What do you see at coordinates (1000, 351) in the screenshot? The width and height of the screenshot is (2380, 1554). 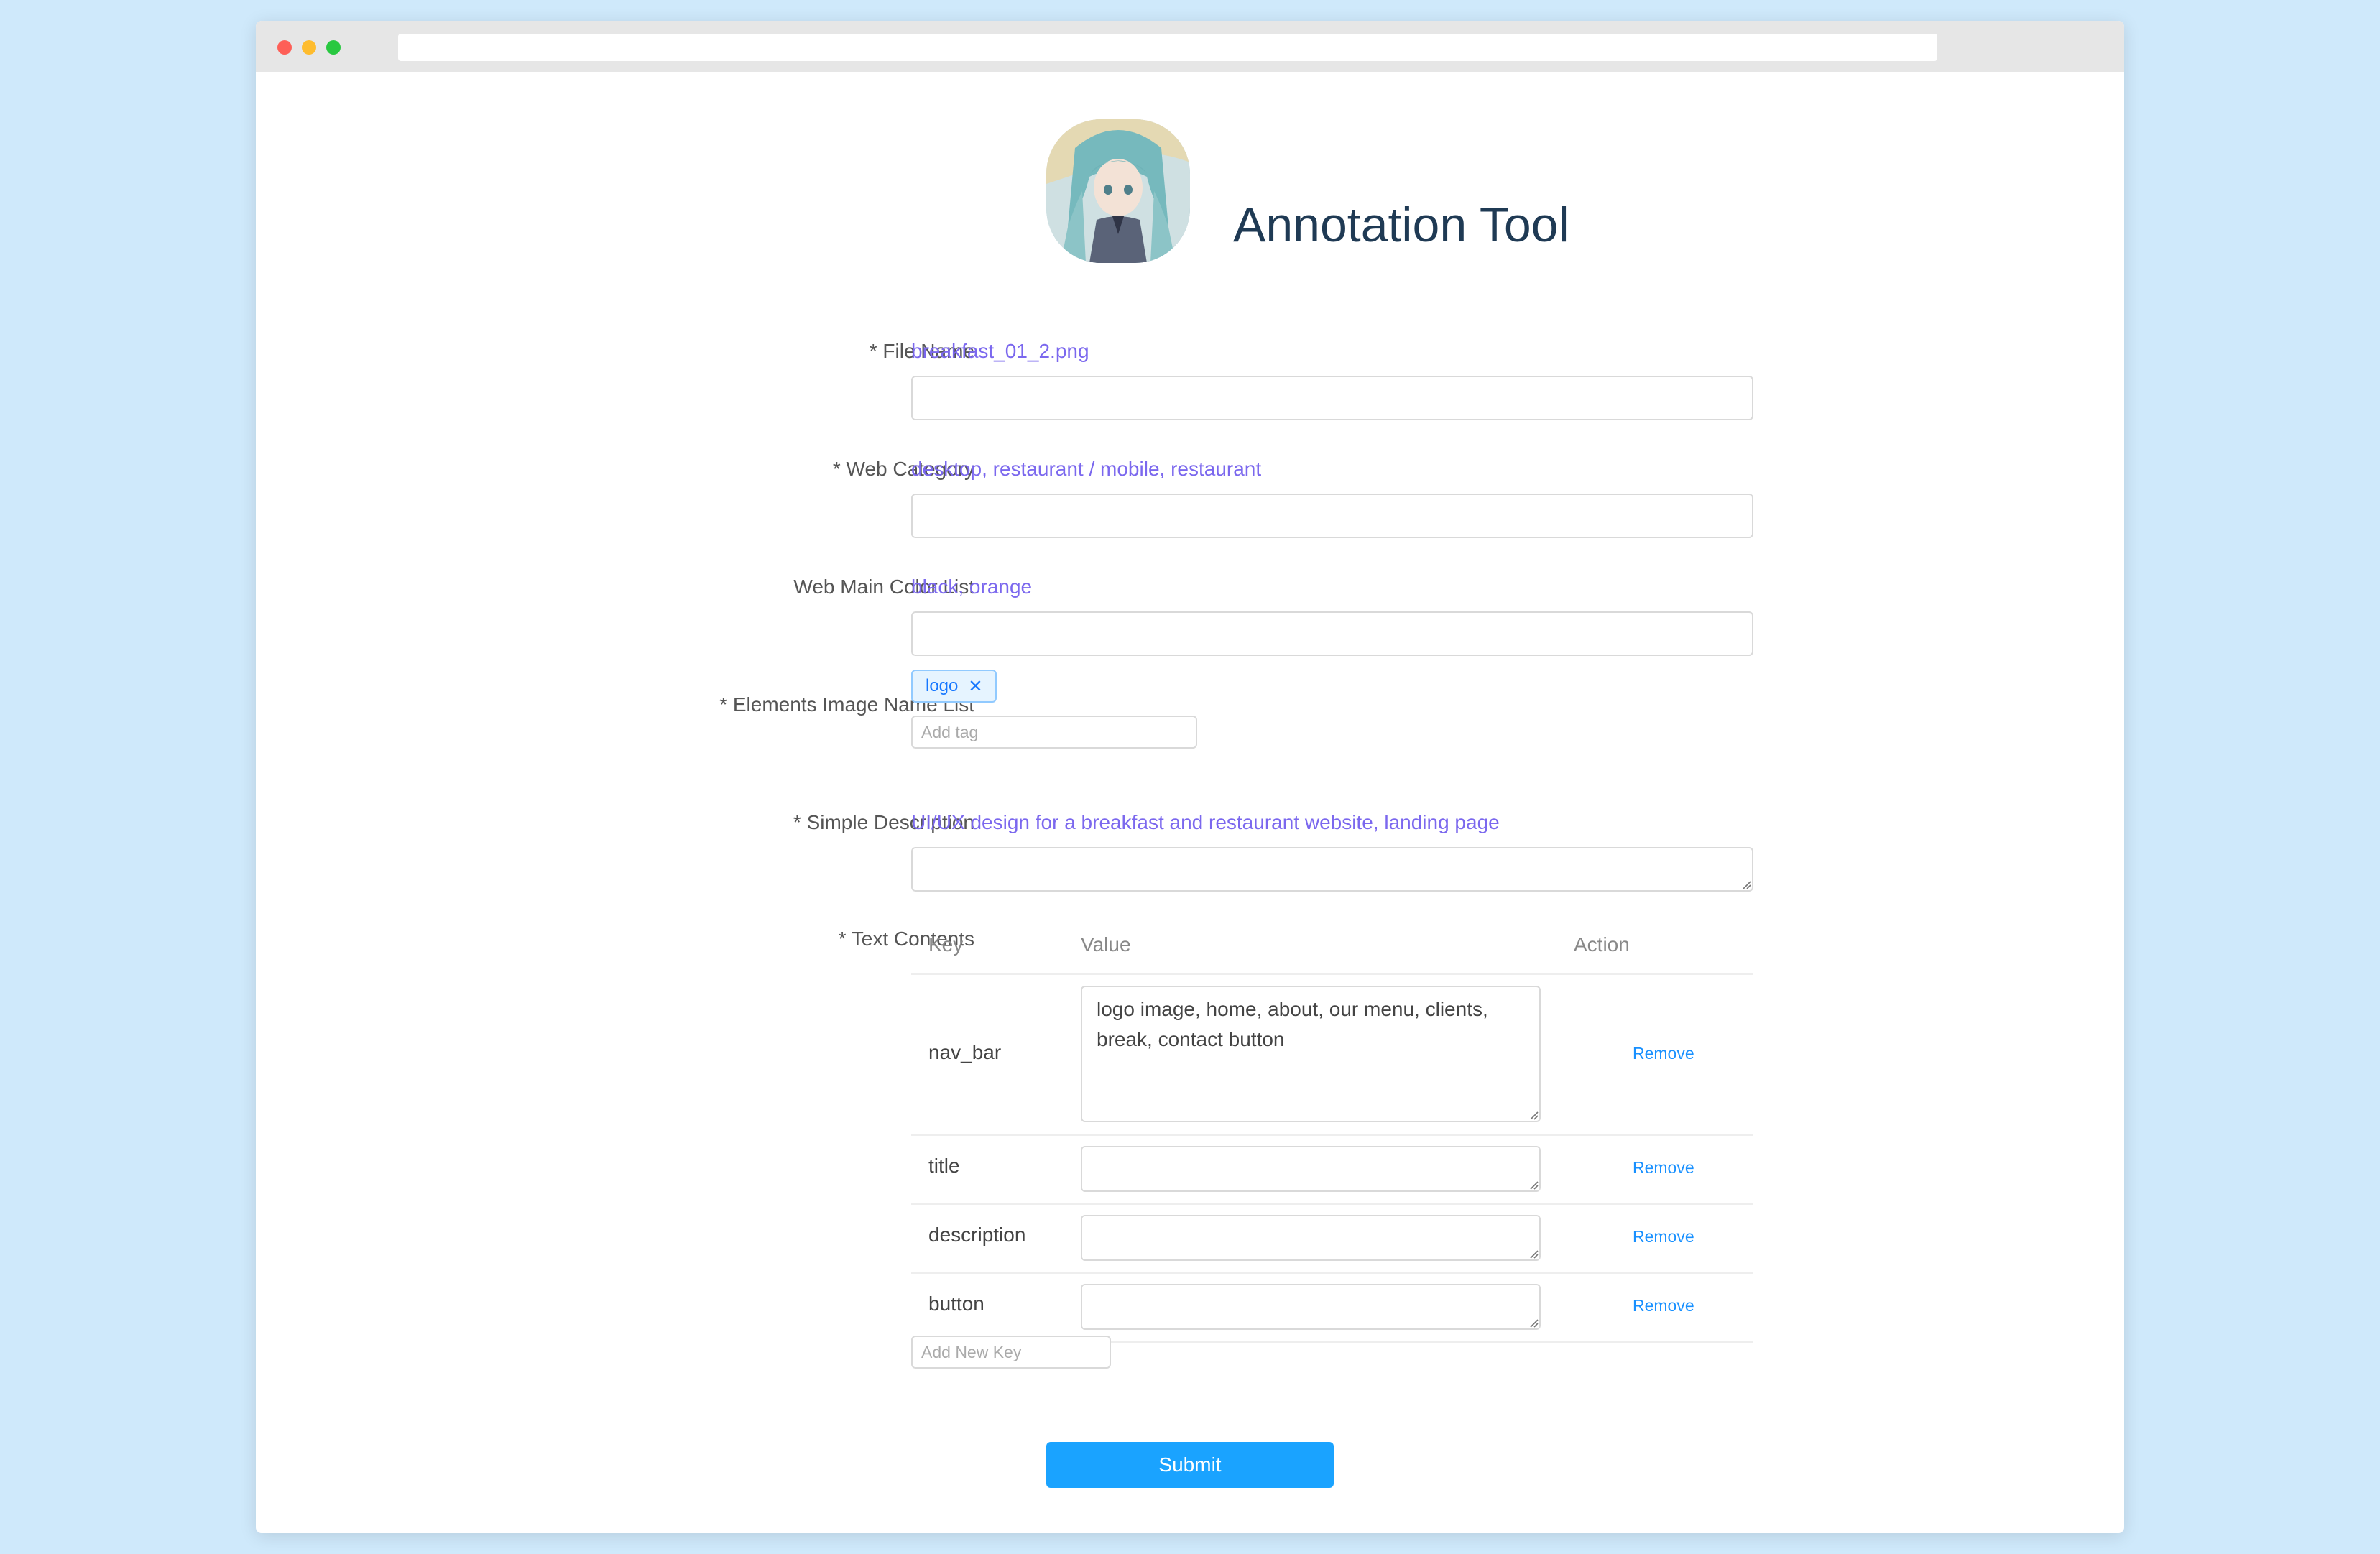 I see `file-name-hint: breakfast_01_2.png` at bounding box center [1000, 351].